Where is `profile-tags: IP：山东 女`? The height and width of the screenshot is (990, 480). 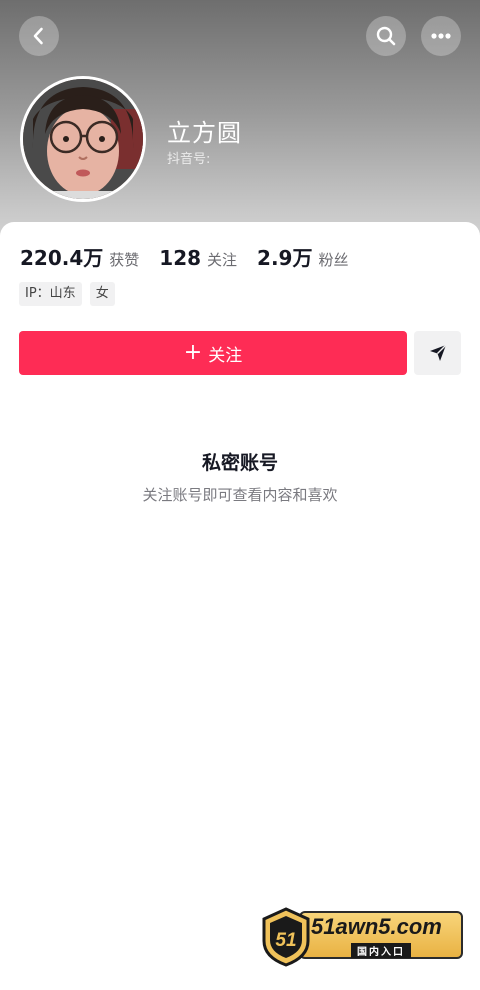 profile-tags: IP：山东 女 is located at coordinates (71, 294).